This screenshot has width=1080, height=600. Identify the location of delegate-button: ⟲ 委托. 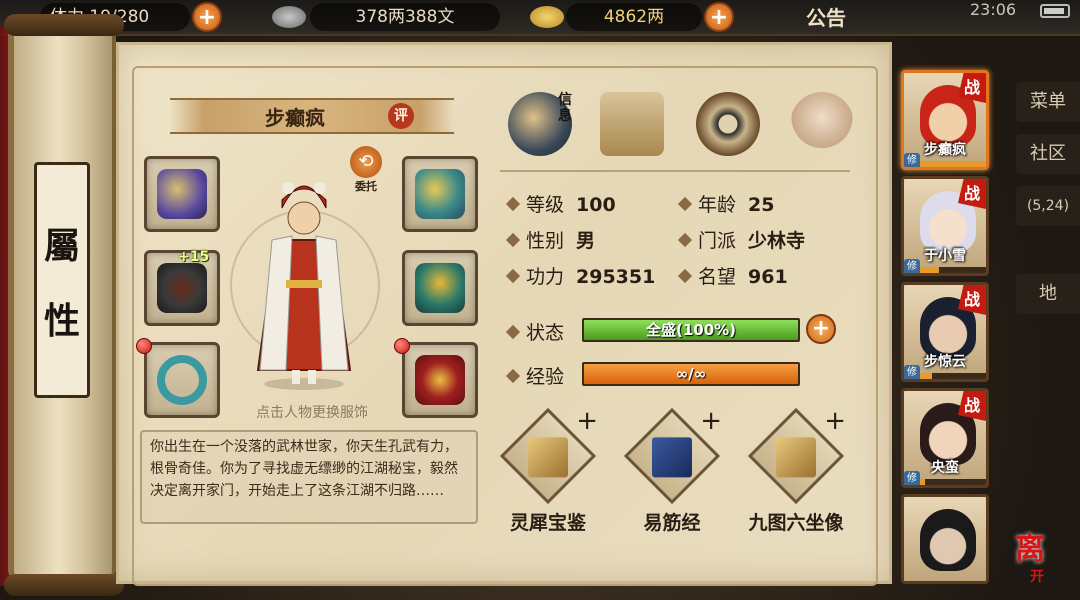
(366, 171).